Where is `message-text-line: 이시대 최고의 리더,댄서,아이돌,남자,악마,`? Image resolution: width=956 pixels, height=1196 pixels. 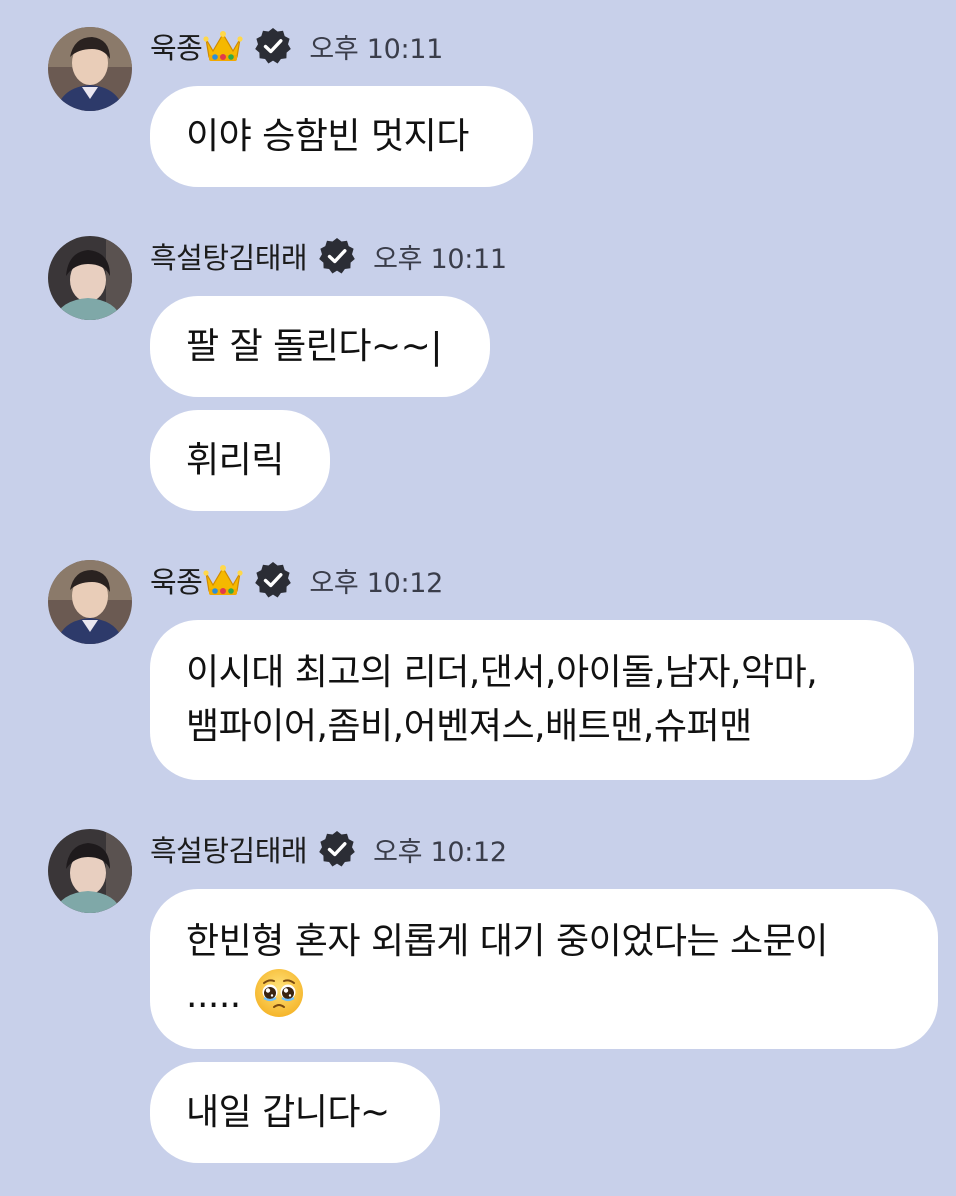
message-text-line: 이시대 최고의 리더,댄서,아이돌,남자,악마, is located at coordinates (502, 672).